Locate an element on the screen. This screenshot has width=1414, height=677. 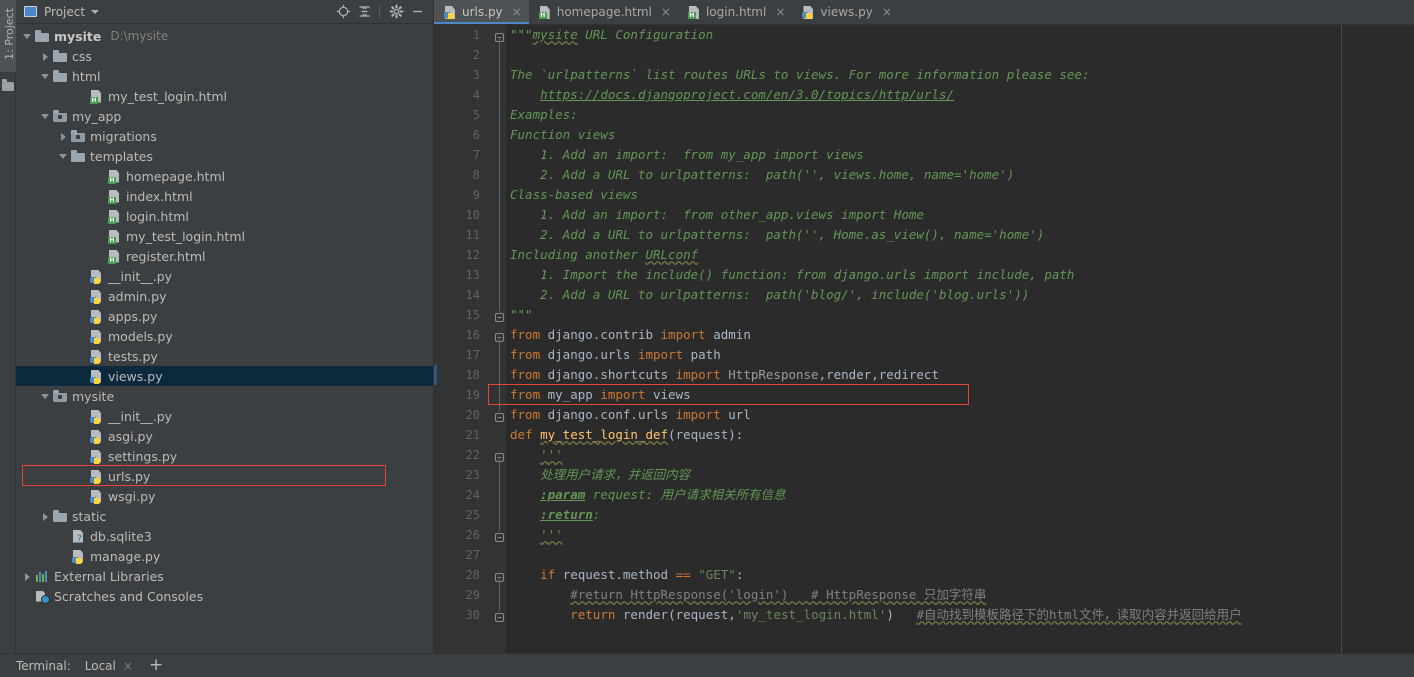
code-line: 16 from django.contrib import admin is located at coordinates (924, 335).